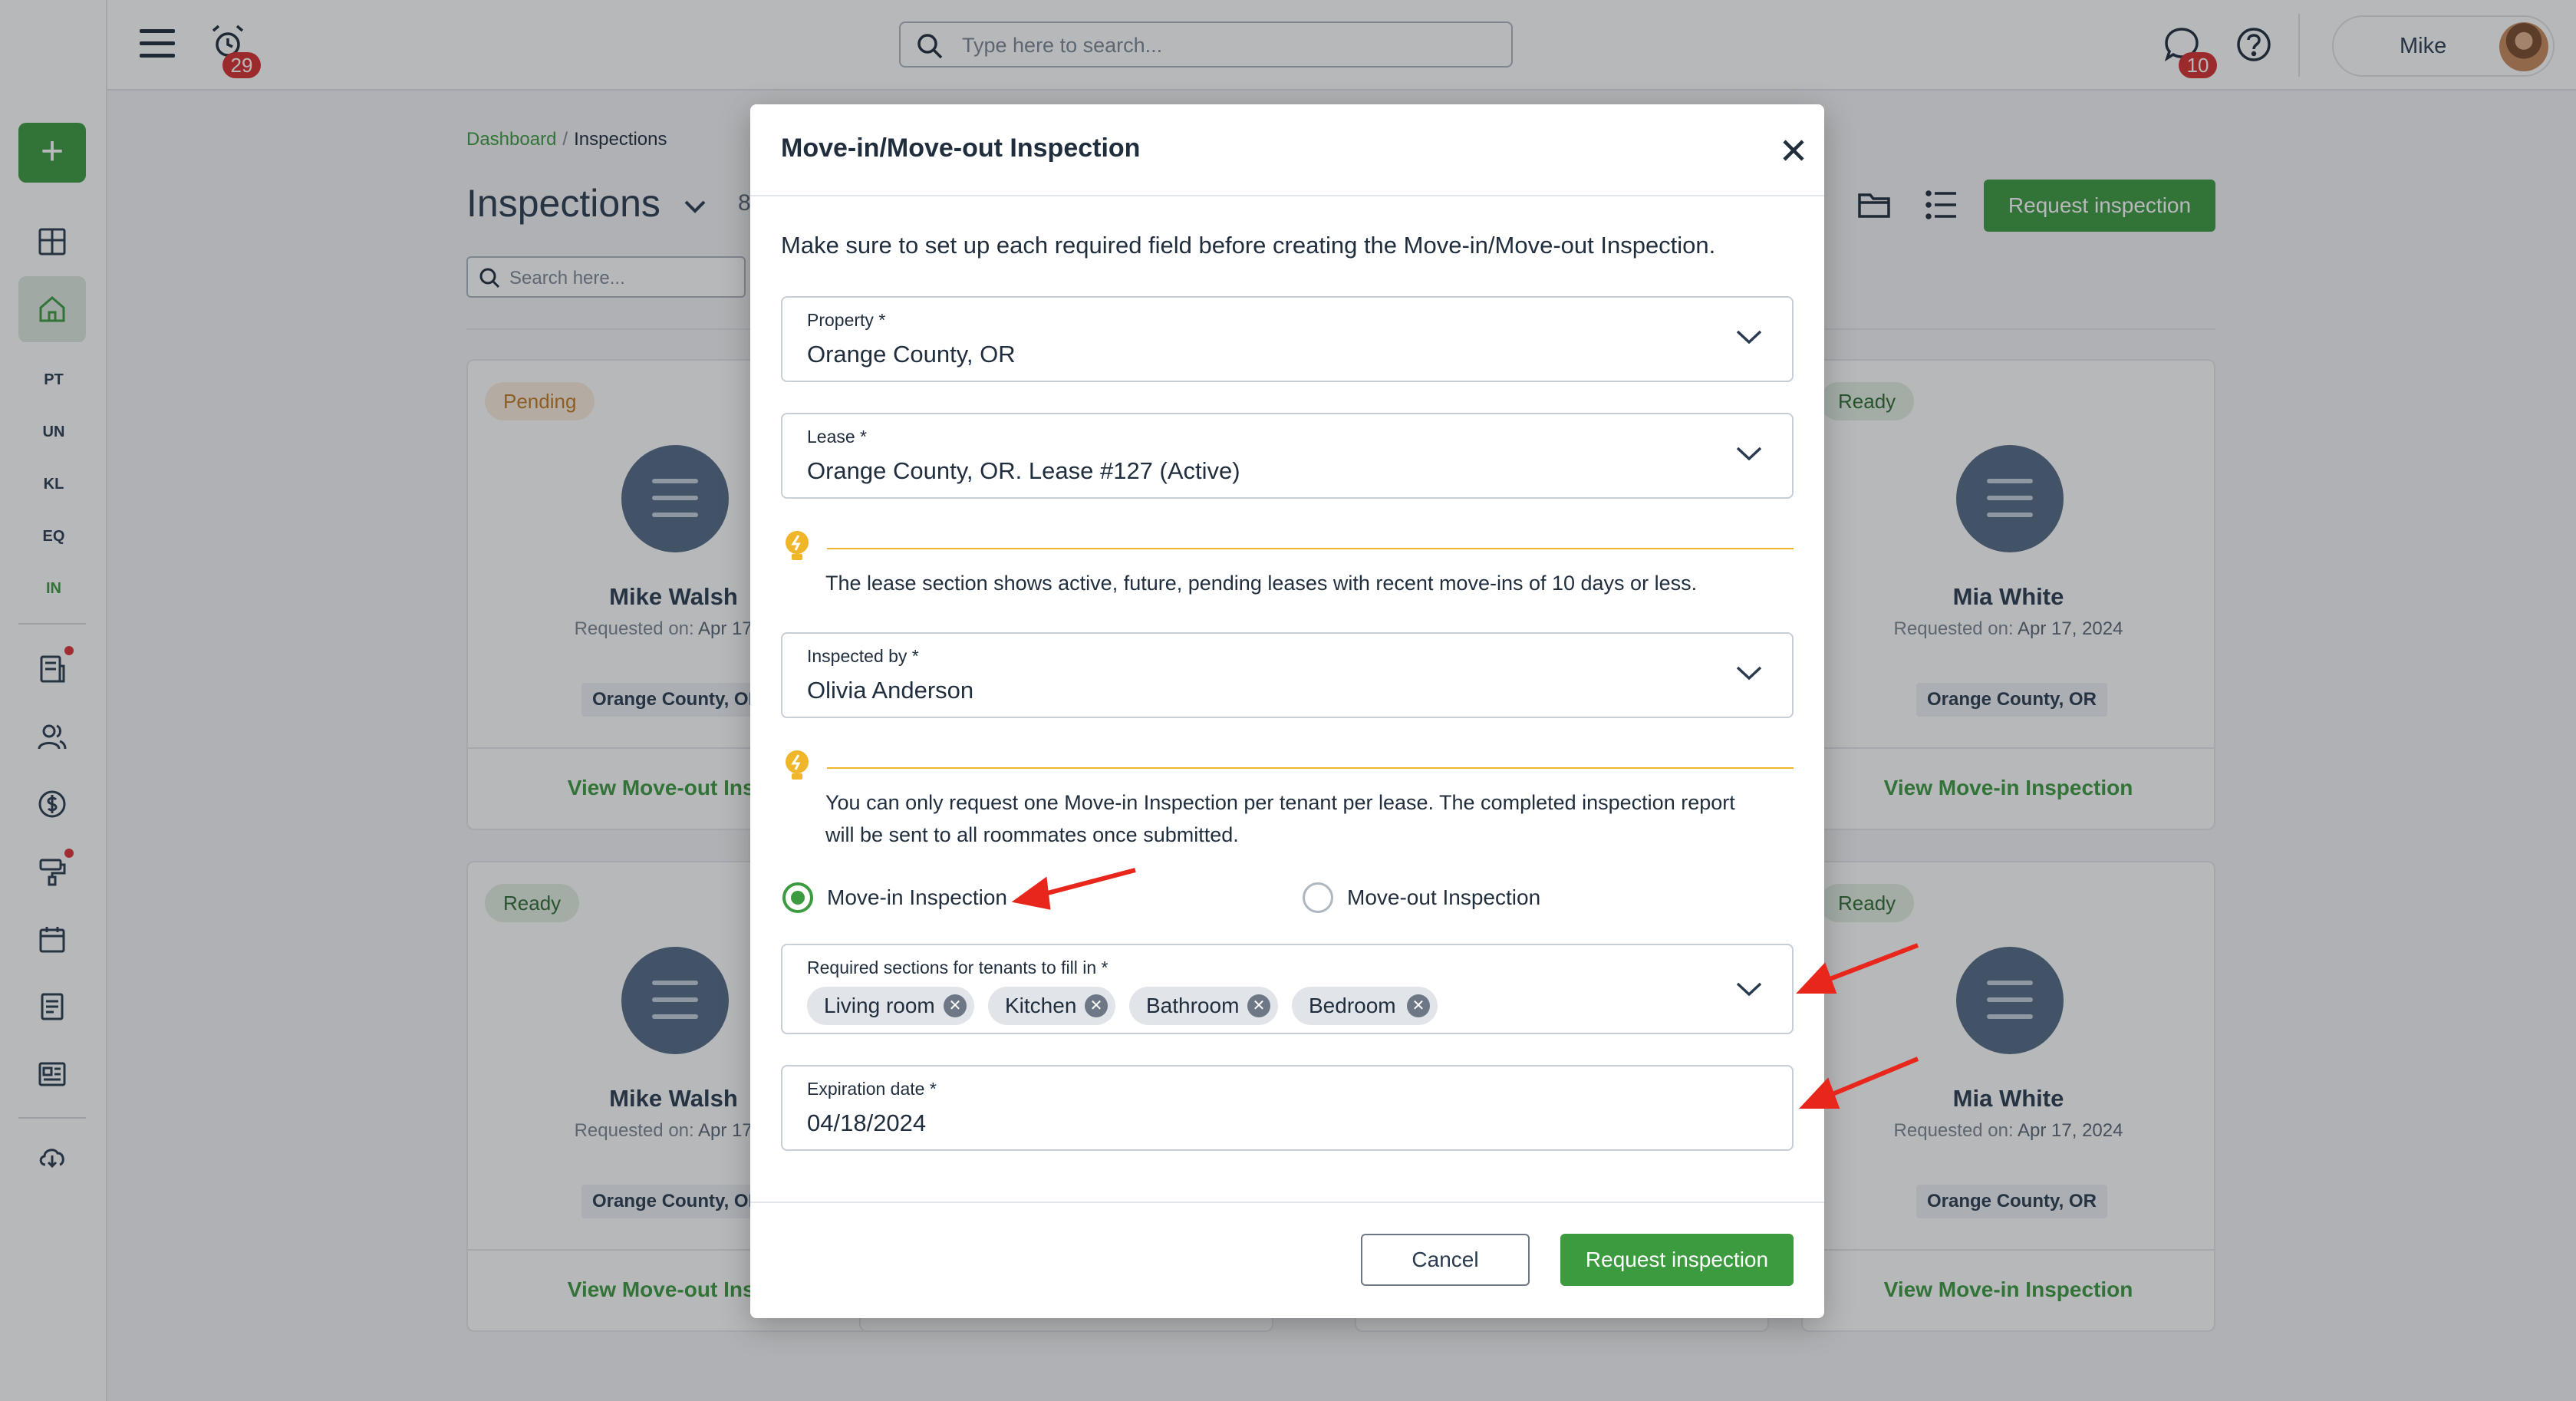  I want to click on chip-bathroom: Bathroom ✕, so click(1203, 1006).